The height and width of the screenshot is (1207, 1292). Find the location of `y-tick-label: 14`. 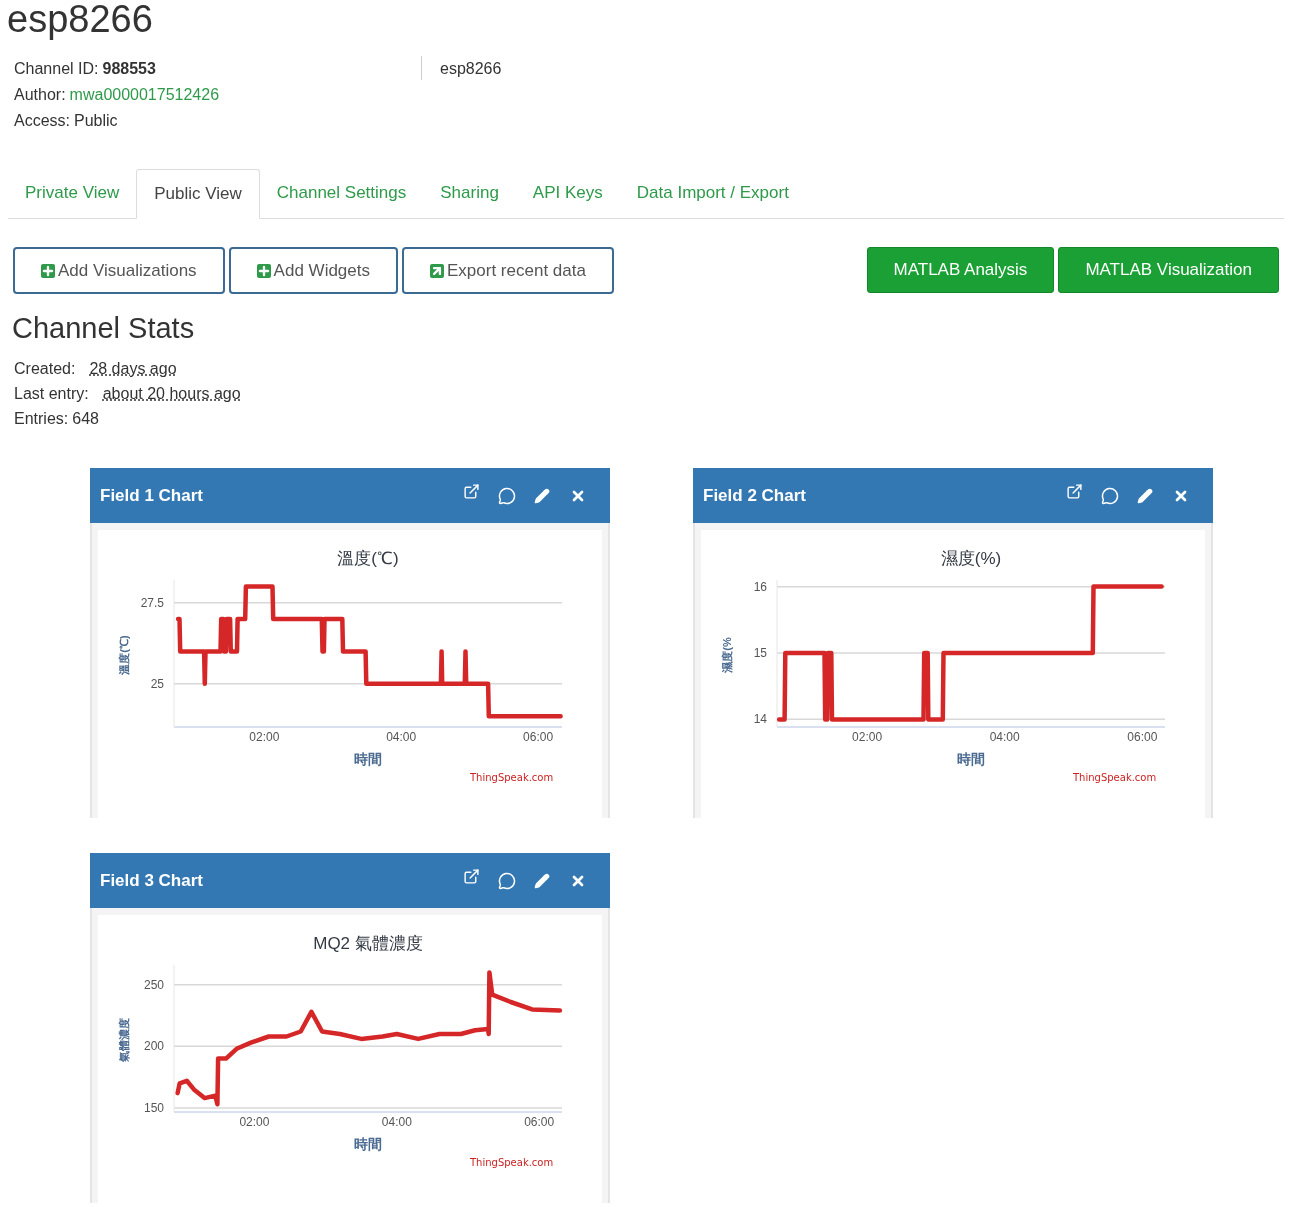

y-tick-label: 14 is located at coordinates (760, 719).